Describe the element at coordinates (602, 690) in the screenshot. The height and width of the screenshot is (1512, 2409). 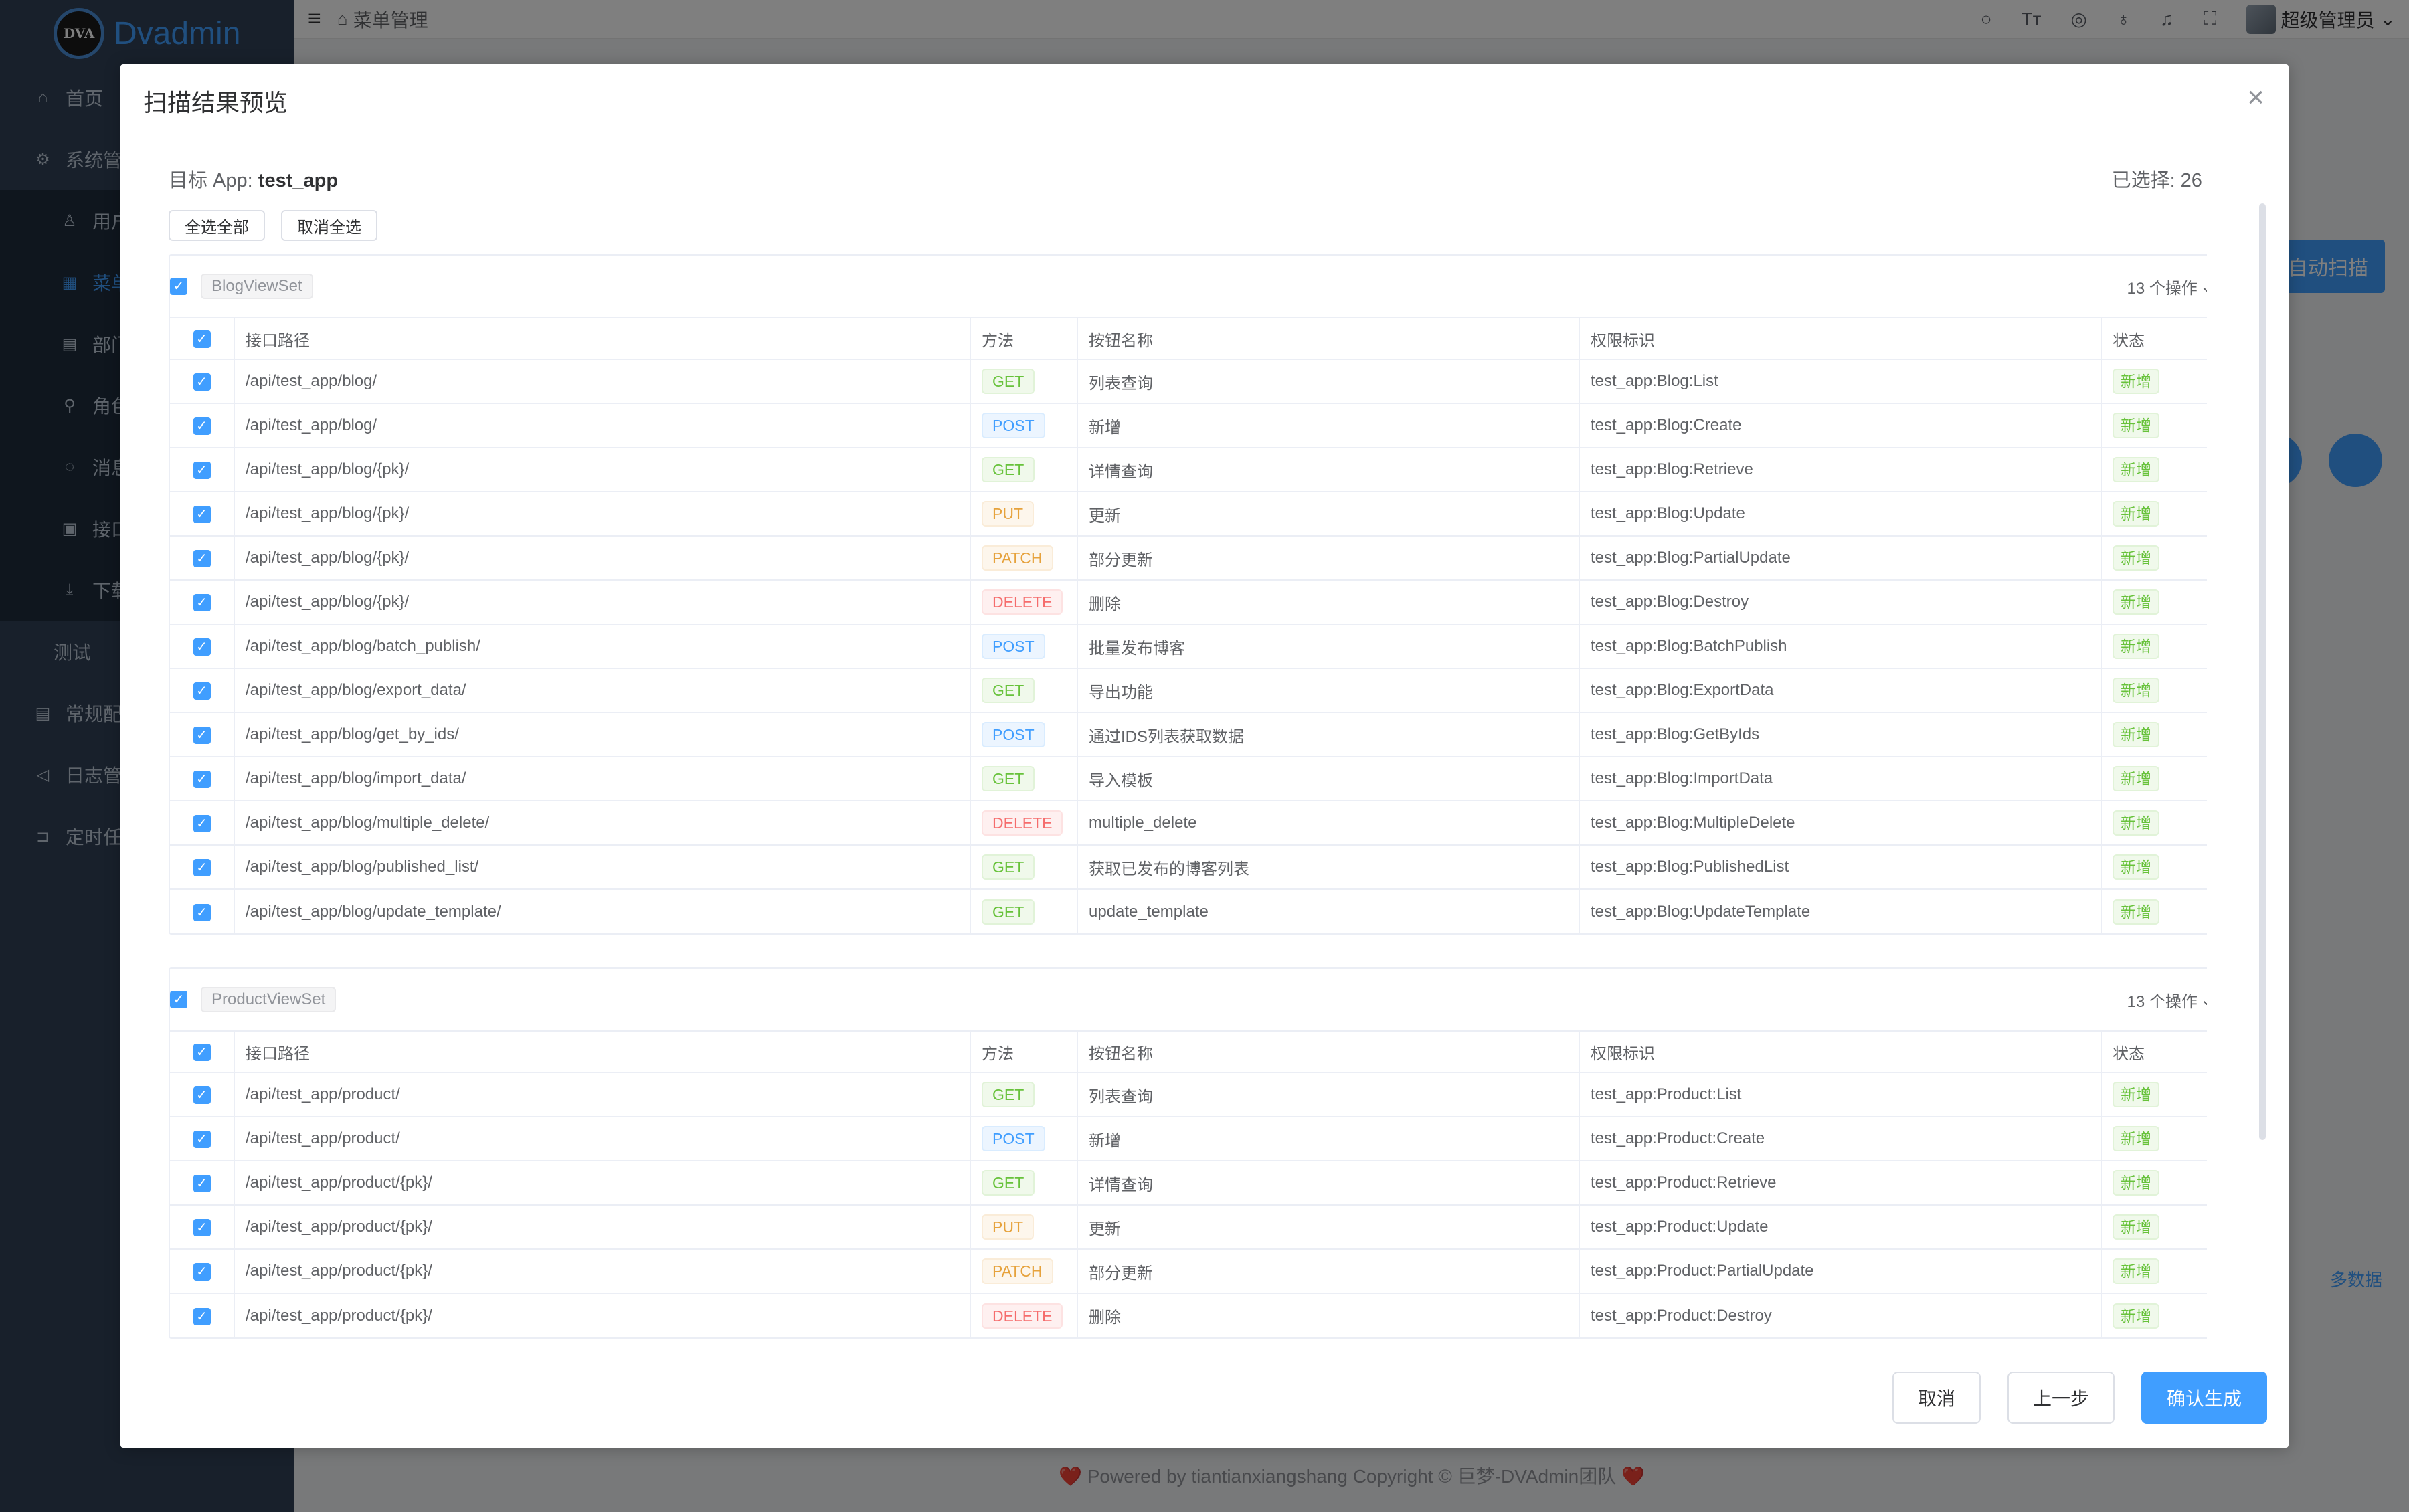
I see `api-path: /api/test_app/blog/export_data/` at that location.